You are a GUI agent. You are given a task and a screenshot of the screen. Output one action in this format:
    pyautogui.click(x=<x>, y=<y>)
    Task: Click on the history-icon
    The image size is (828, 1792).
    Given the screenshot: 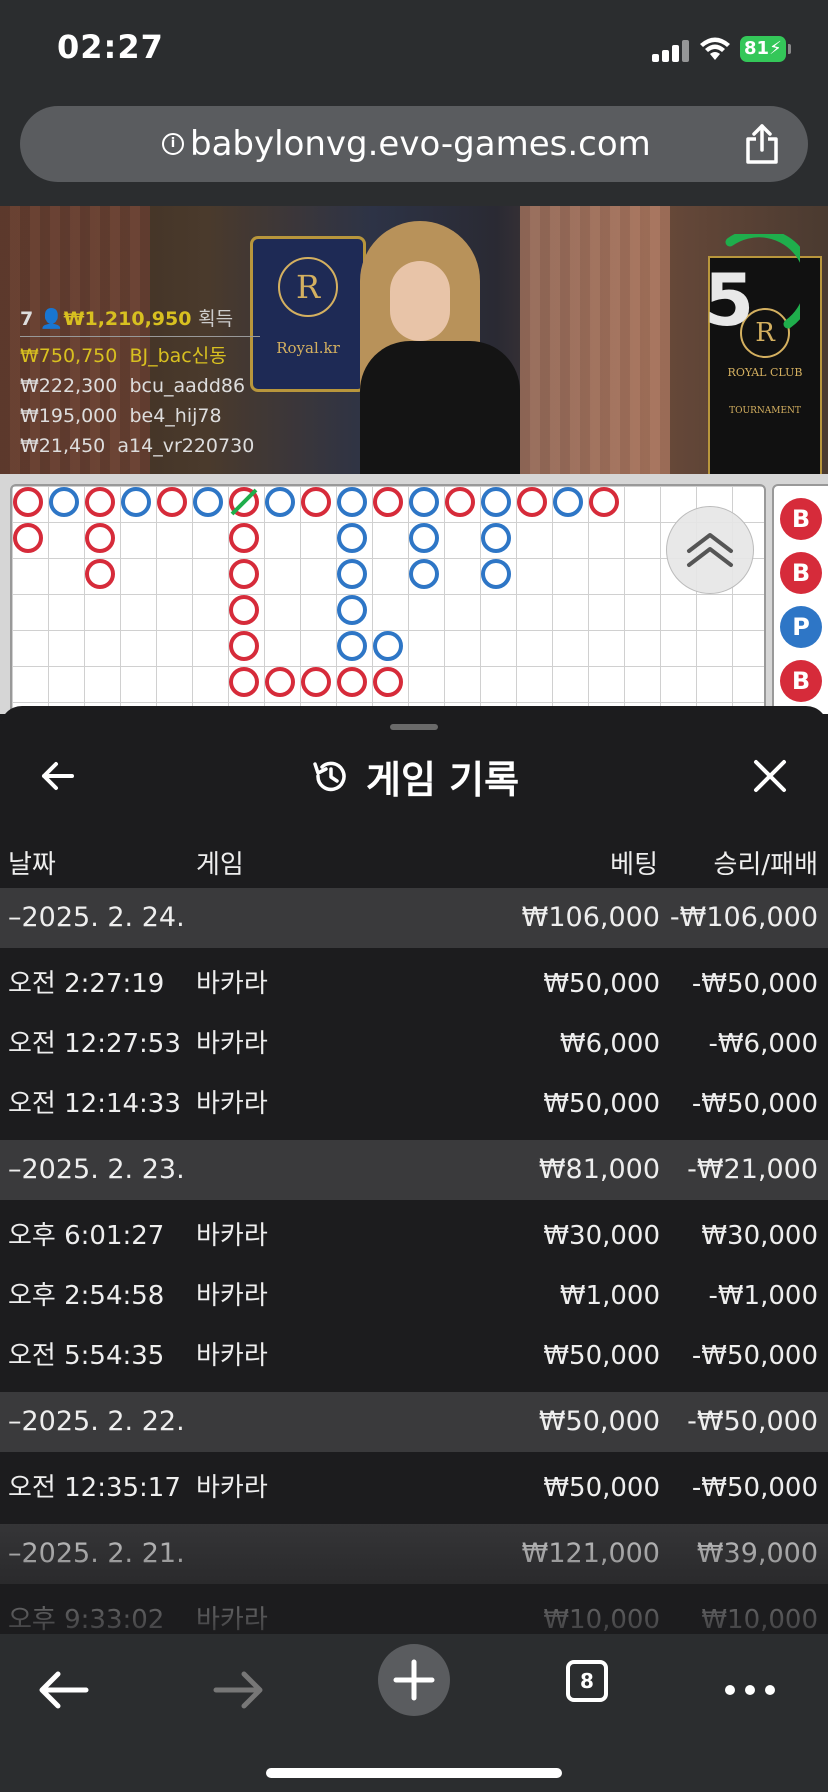 What is the action you would take?
    pyautogui.click(x=329, y=776)
    